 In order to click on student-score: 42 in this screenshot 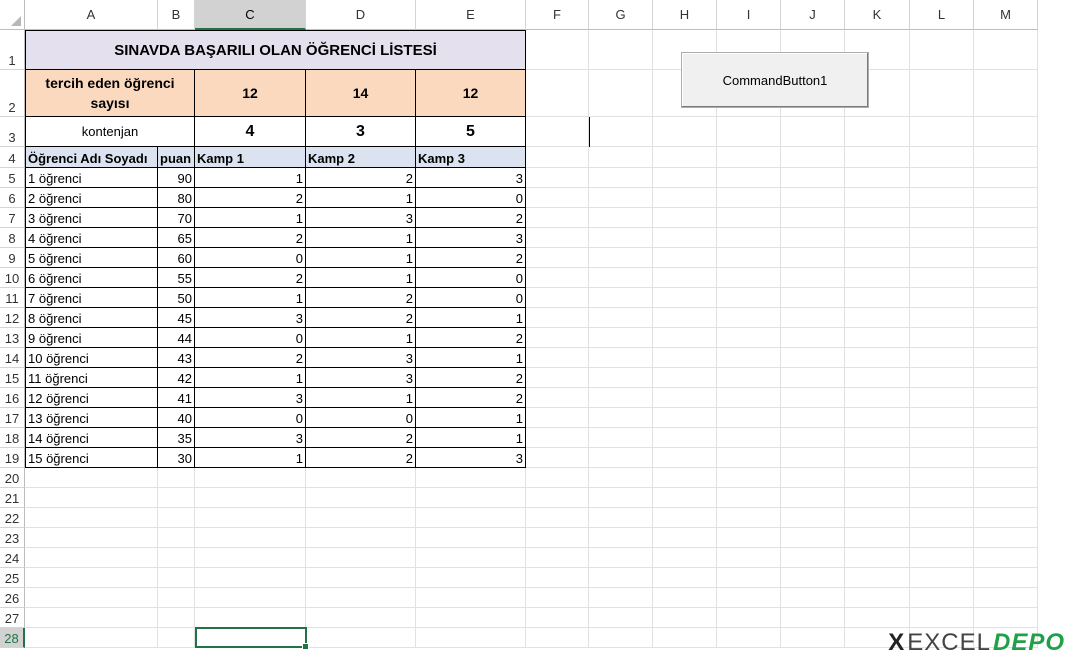, I will do `click(176, 378)`.